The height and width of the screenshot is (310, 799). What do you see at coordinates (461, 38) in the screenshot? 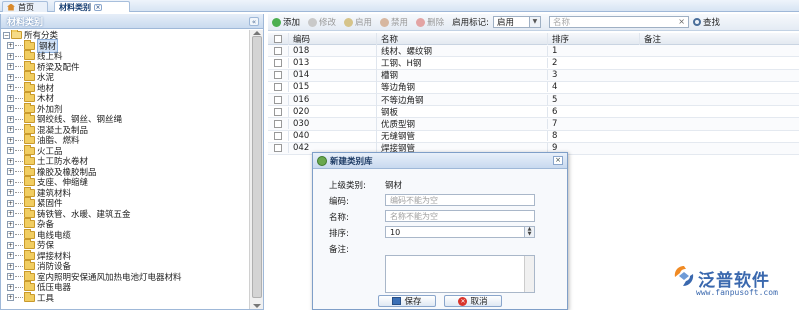
I see `column-header-name: 名称` at bounding box center [461, 38].